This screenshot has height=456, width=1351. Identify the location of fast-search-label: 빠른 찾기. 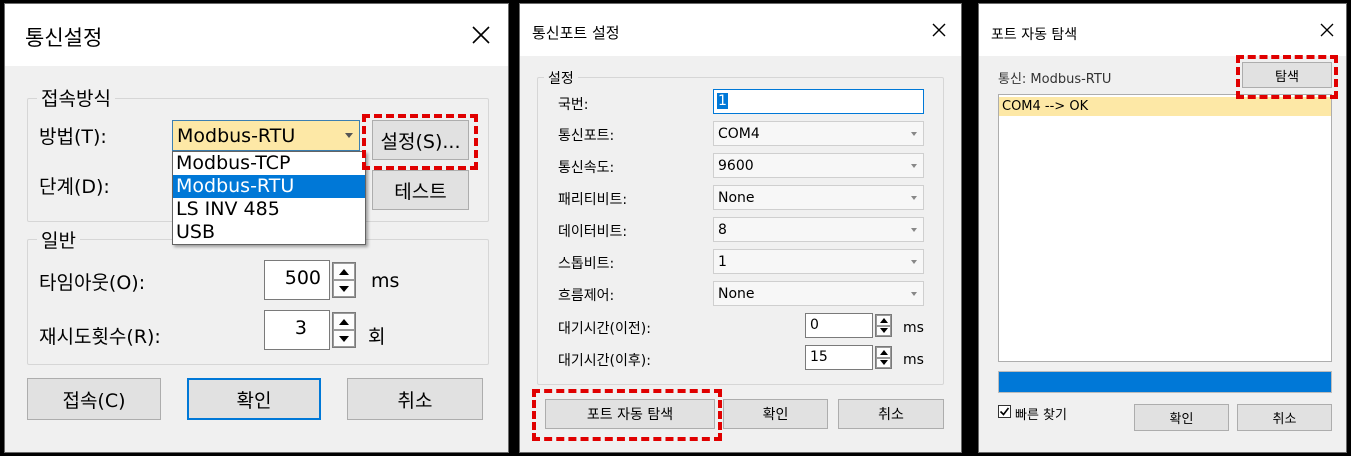
(1041, 413).